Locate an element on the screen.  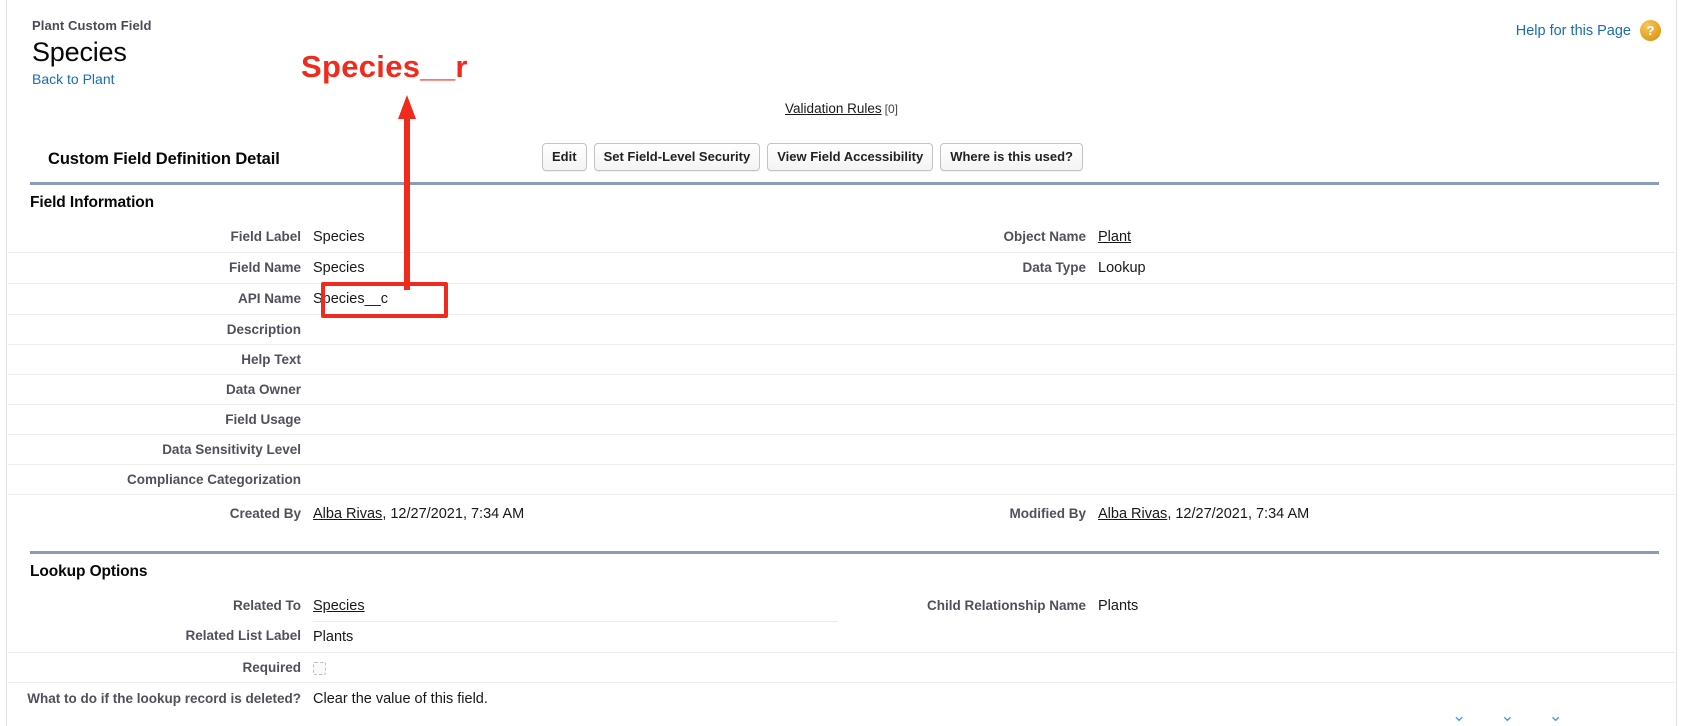
annotation-label: Species__r is located at coordinates (384, 66).